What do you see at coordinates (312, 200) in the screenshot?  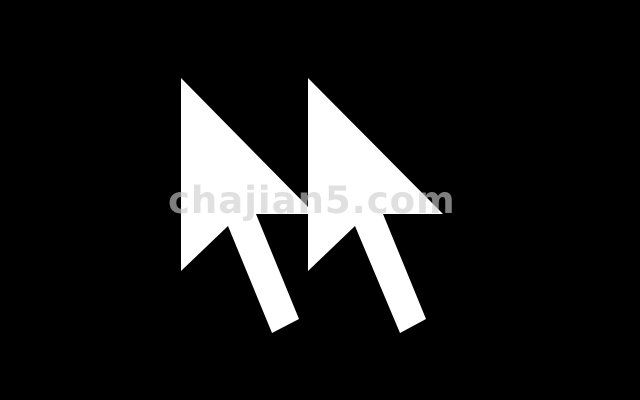 I see `watermark-text: chajian5.com` at bounding box center [312, 200].